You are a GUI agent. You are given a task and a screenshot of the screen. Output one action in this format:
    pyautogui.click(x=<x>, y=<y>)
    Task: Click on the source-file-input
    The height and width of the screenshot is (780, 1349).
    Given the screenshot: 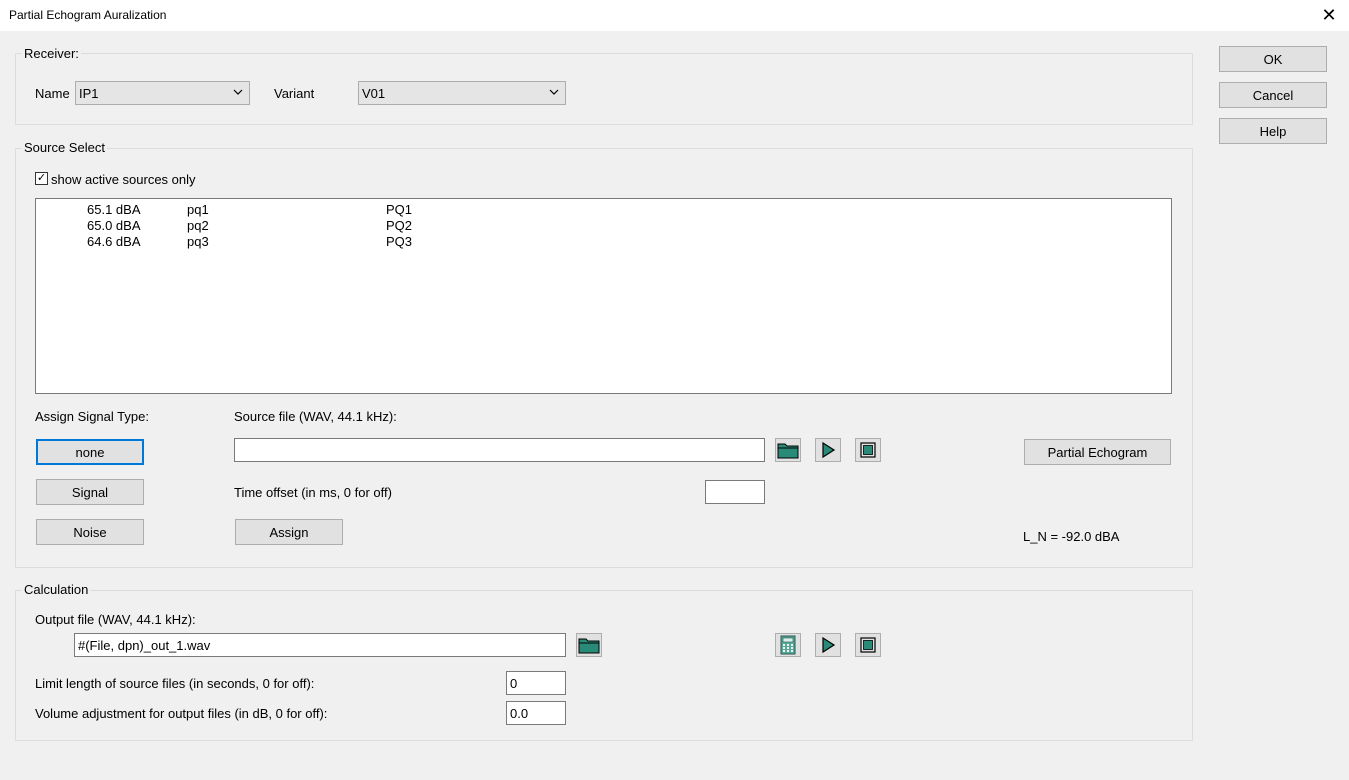 What is the action you would take?
    pyautogui.click(x=499, y=450)
    